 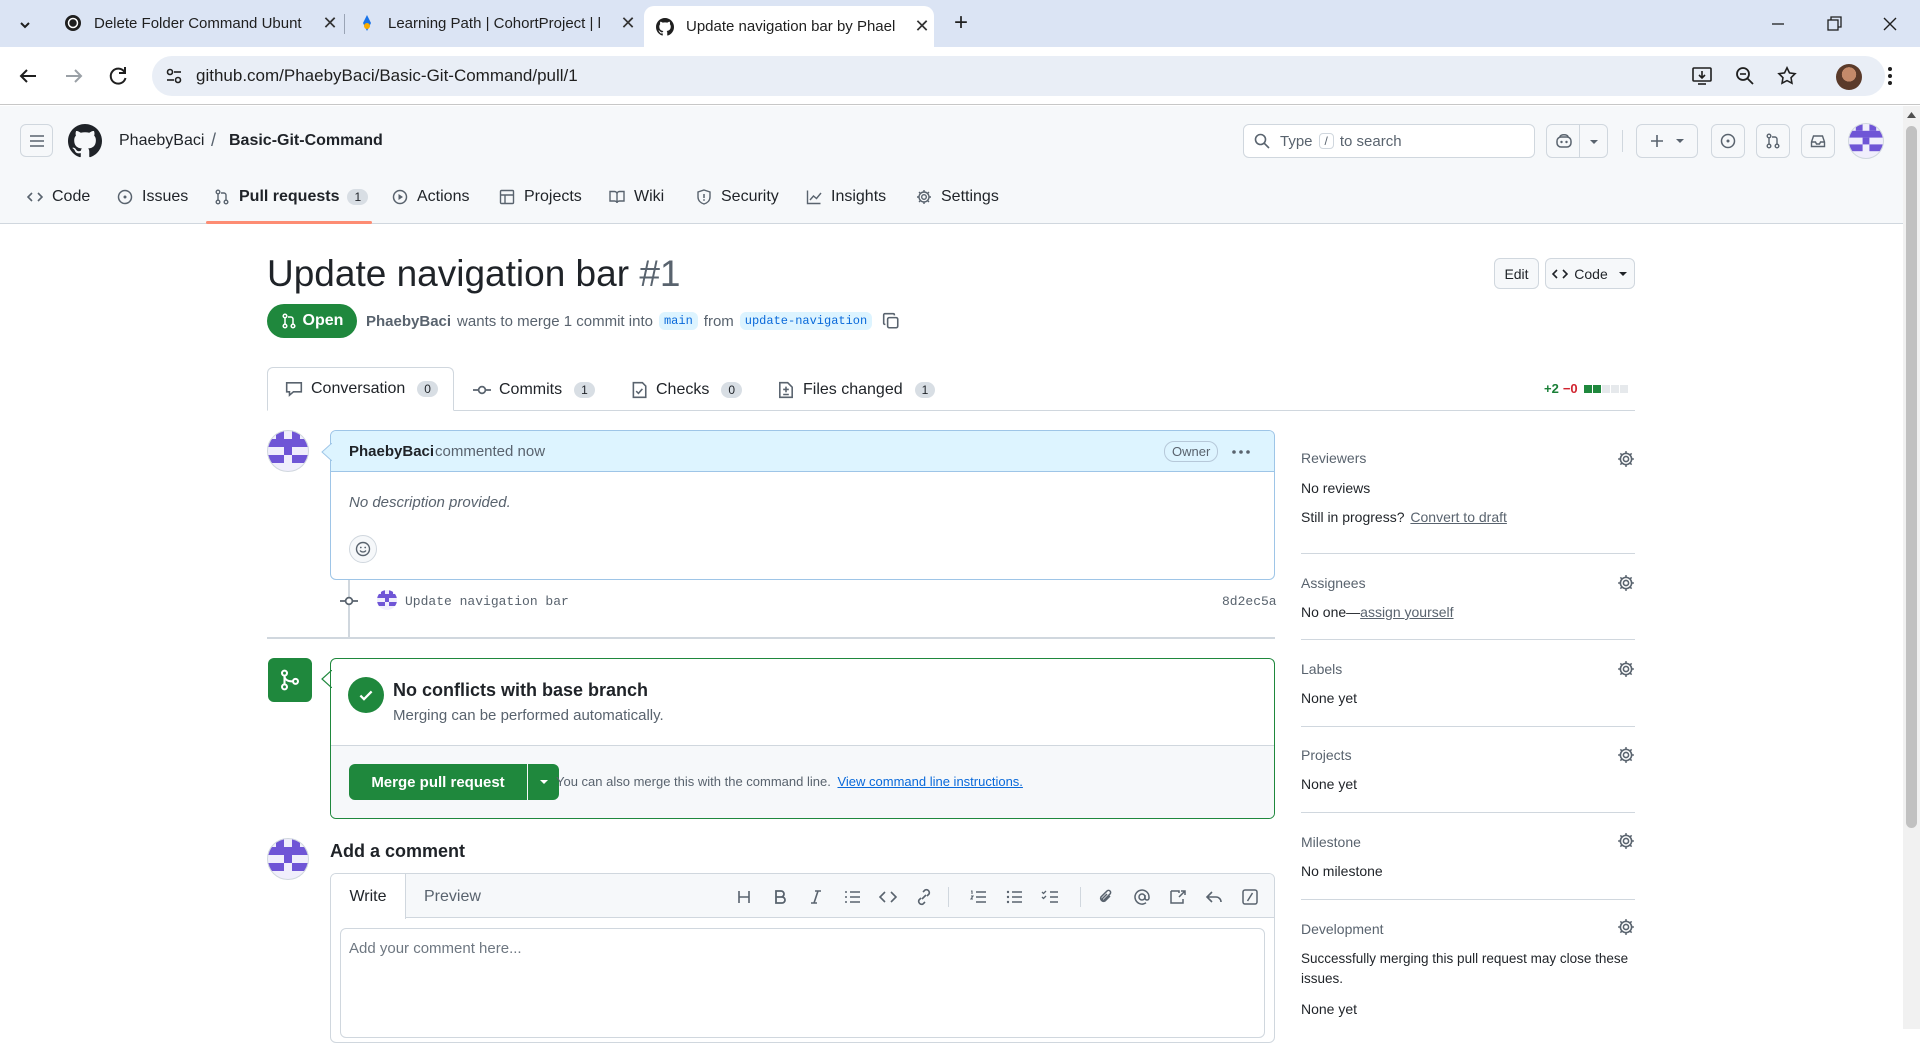 I want to click on tab-wiki: Wiki, so click(x=636, y=197).